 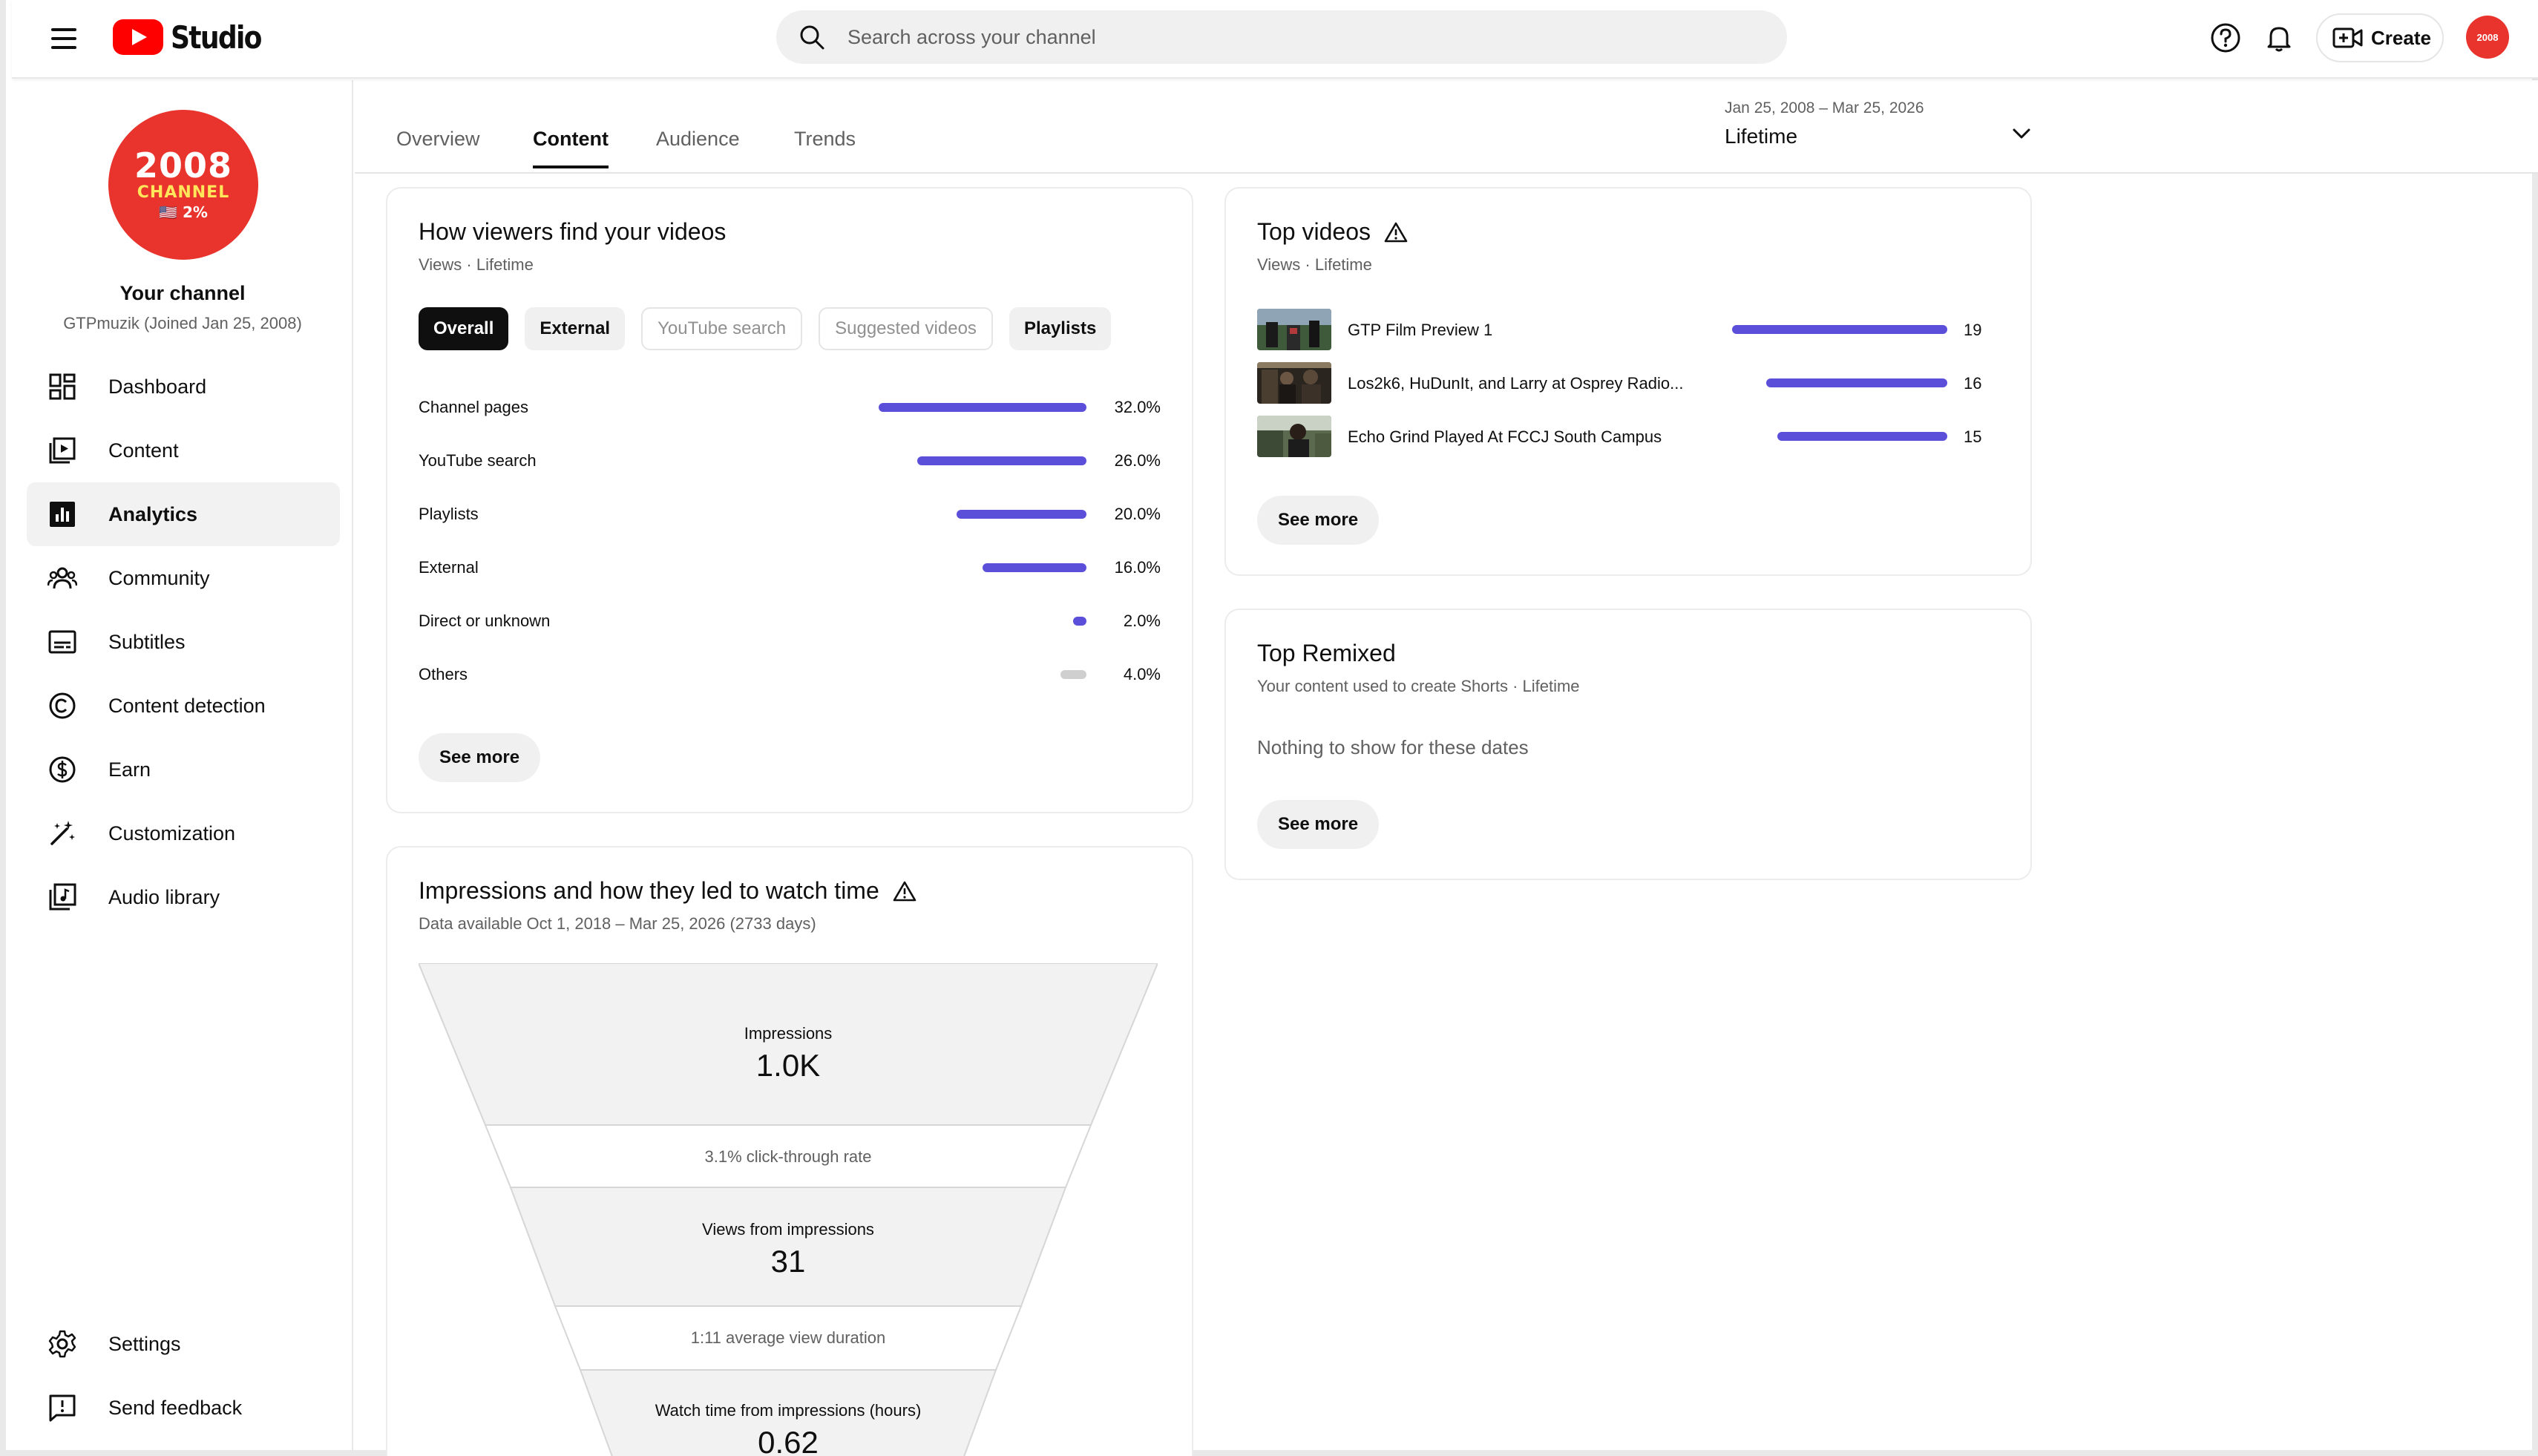 I want to click on channel-subtitle: GTPmuzik (Joined Jan 25, 2008), so click(x=182, y=323).